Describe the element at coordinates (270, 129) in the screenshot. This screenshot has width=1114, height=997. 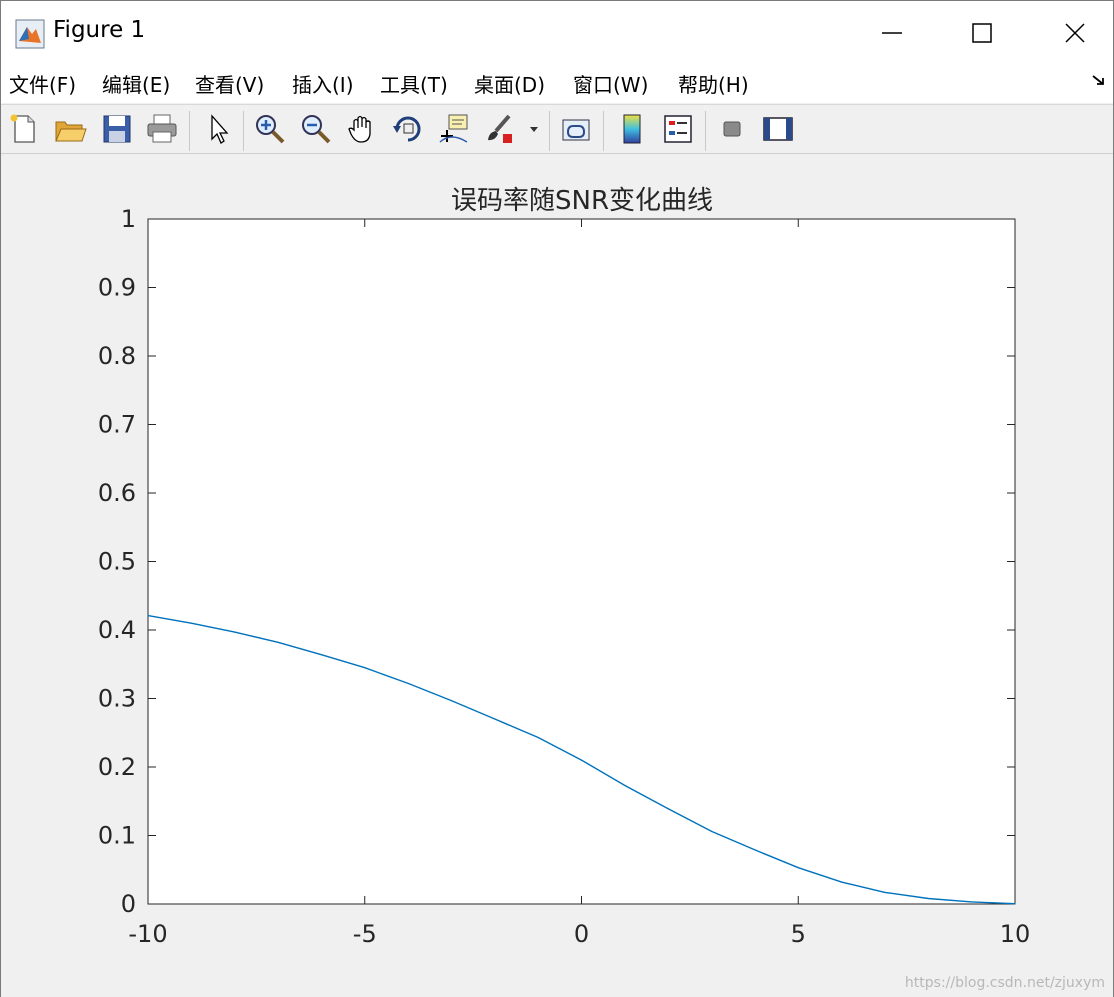
I see `zoom-in-icon` at that location.